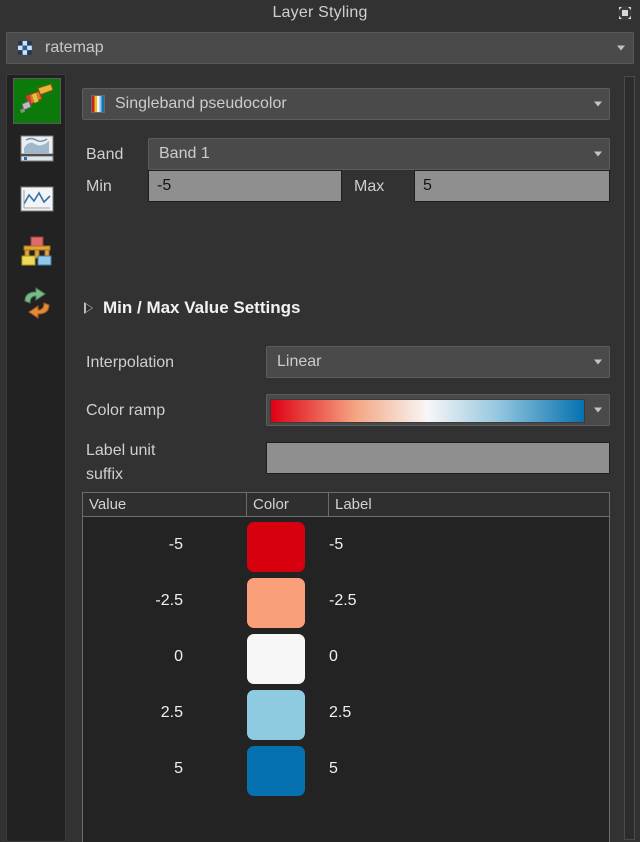  What do you see at coordinates (130, 362) in the screenshot?
I see `interpolation-label: Interpolation` at bounding box center [130, 362].